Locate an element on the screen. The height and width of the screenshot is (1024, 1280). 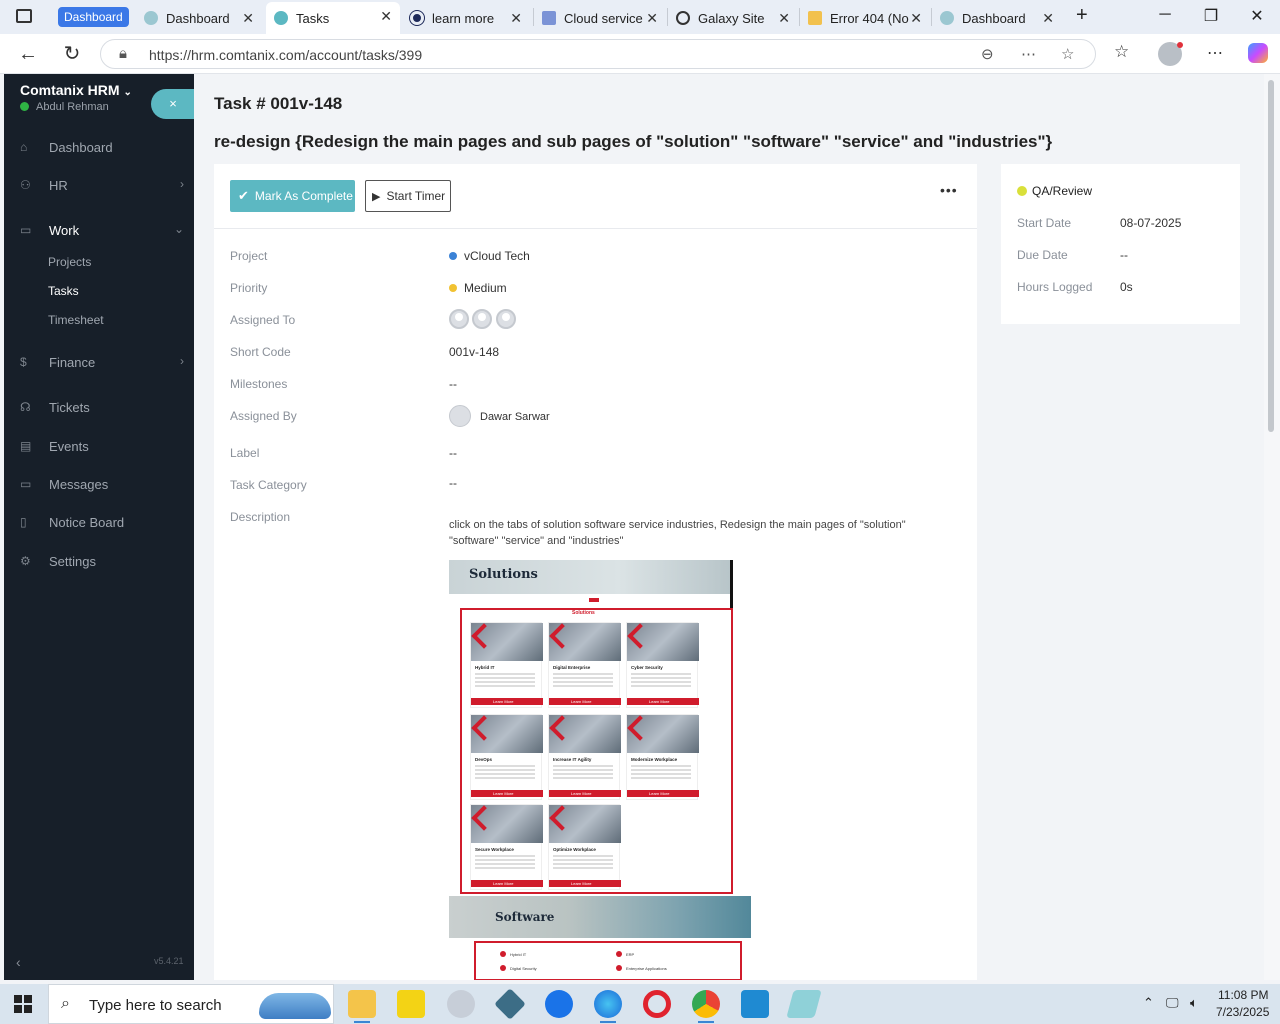
tab-dashboard-2: Dashboard ✕ is located at coordinates (997, 18).